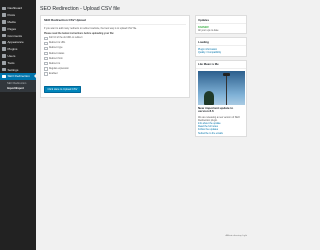 The image size is (320, 250). I want to click on wrench-icon, so click(4, 63).